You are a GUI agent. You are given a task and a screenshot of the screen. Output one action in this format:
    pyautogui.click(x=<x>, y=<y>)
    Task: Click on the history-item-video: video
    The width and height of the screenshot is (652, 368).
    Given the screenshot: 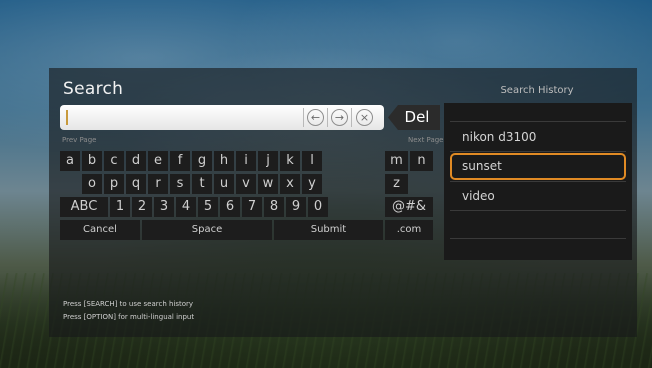 What is the action you would take?
    pyautogui.click(x=538, y=196)
    